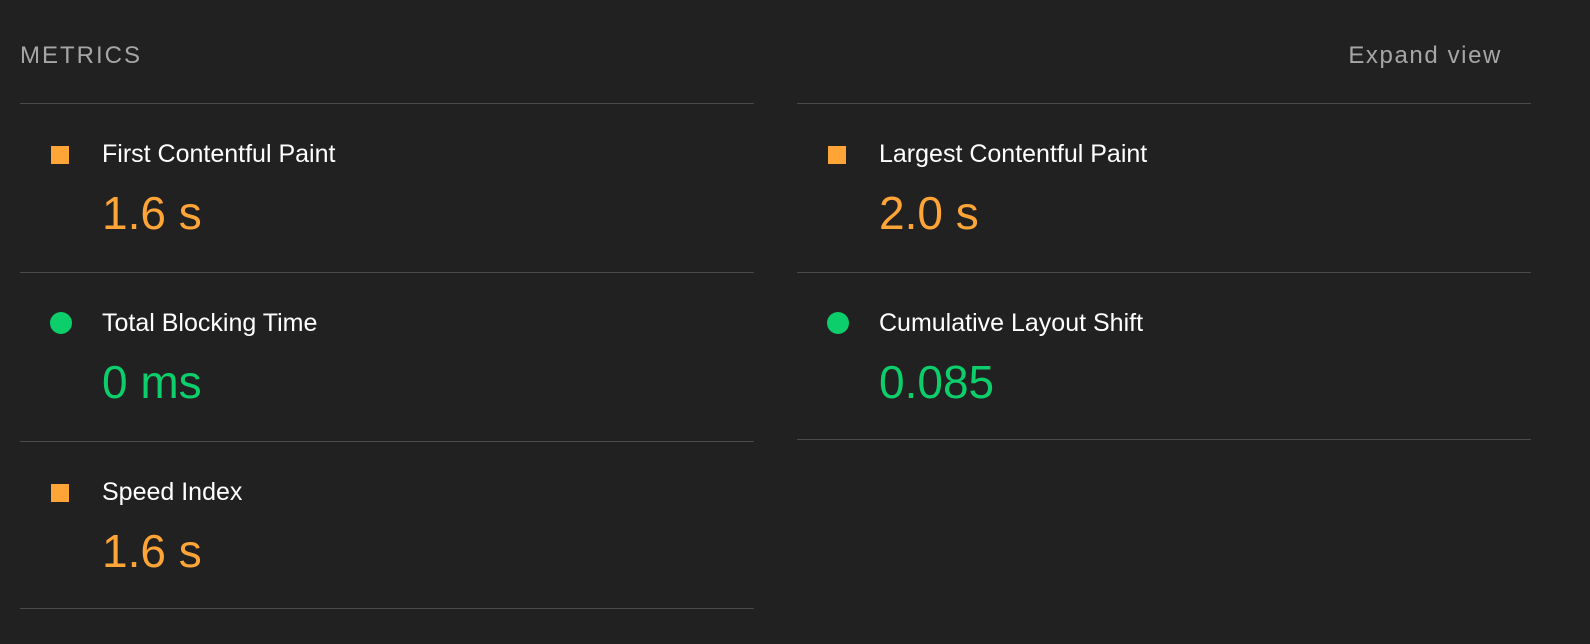  Describe the element at coordinates (1164, 188) in the screenshot. I see `metric-largest-contentful-paint: Largest Contentful Paint 2.0 s` at that location.